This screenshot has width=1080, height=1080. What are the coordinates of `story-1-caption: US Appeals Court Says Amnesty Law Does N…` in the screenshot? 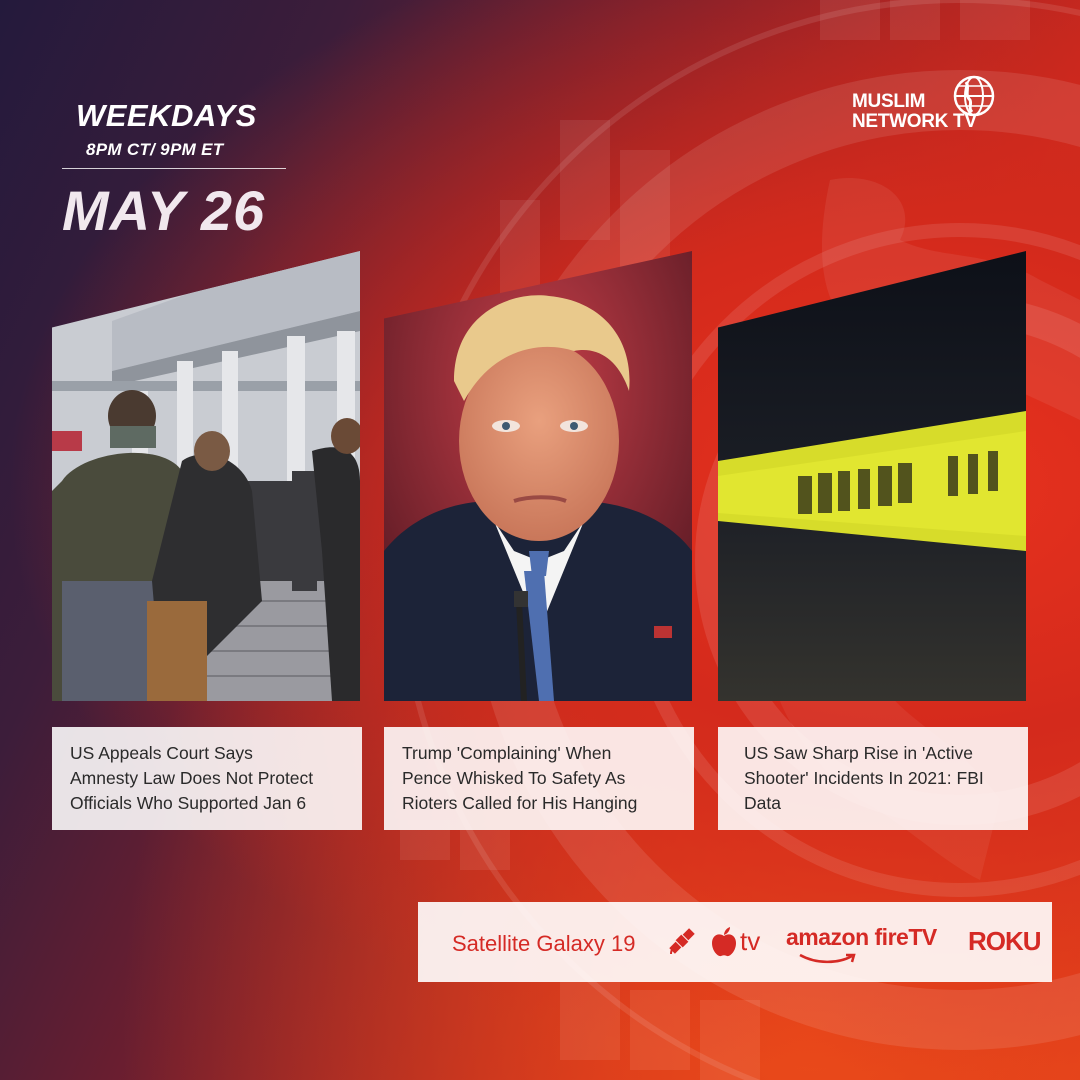 It's located at (207, 778).